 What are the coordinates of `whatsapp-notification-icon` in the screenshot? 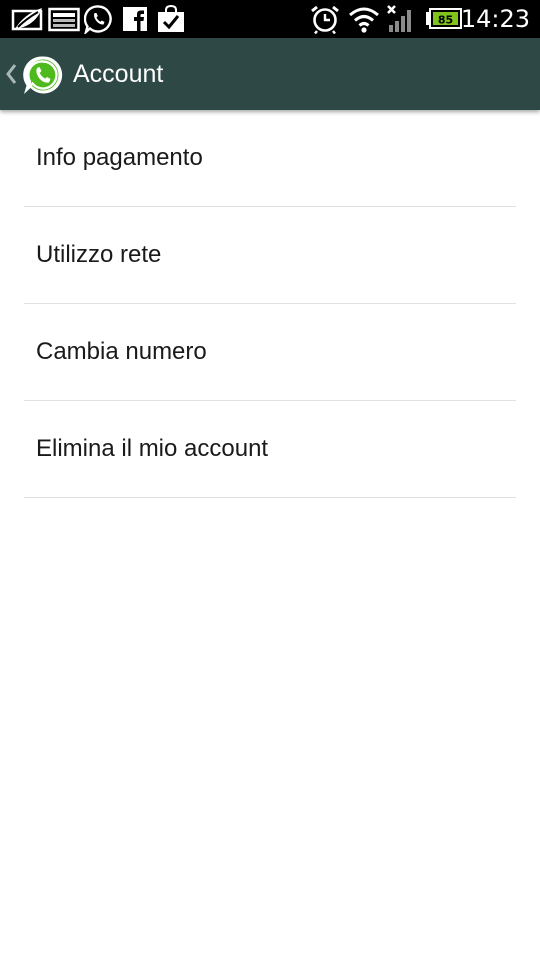 It's located at (98, 19).